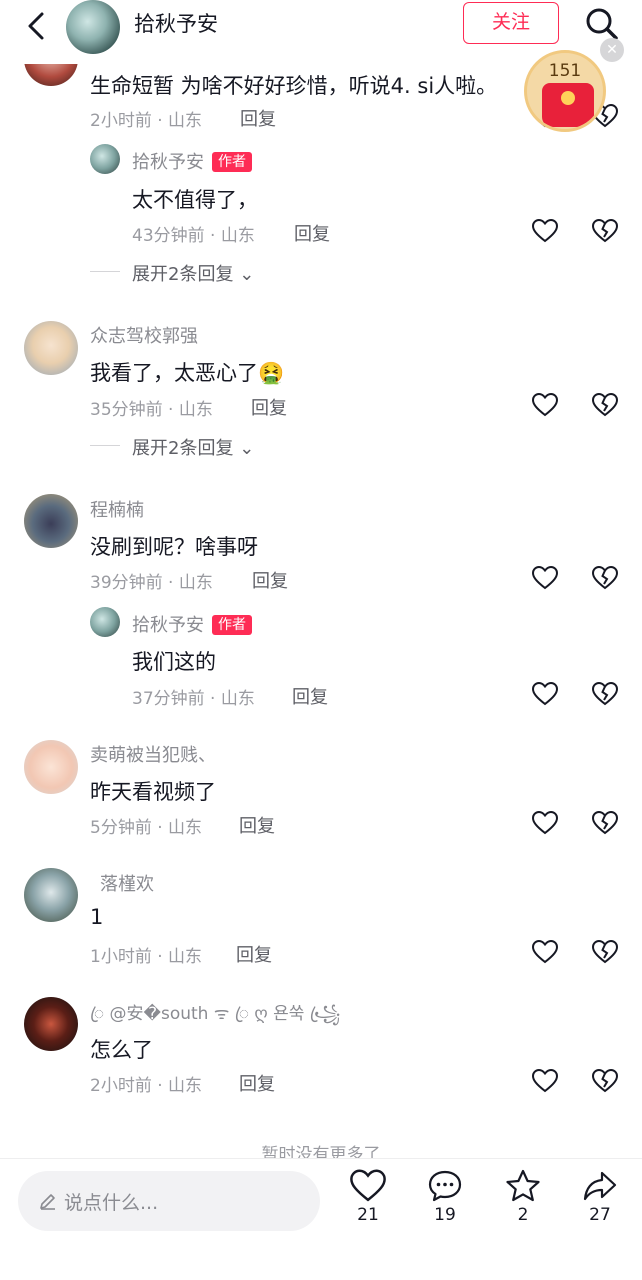  I want to click on commenter-name: 众志驾校郭强, so click(144, 335).